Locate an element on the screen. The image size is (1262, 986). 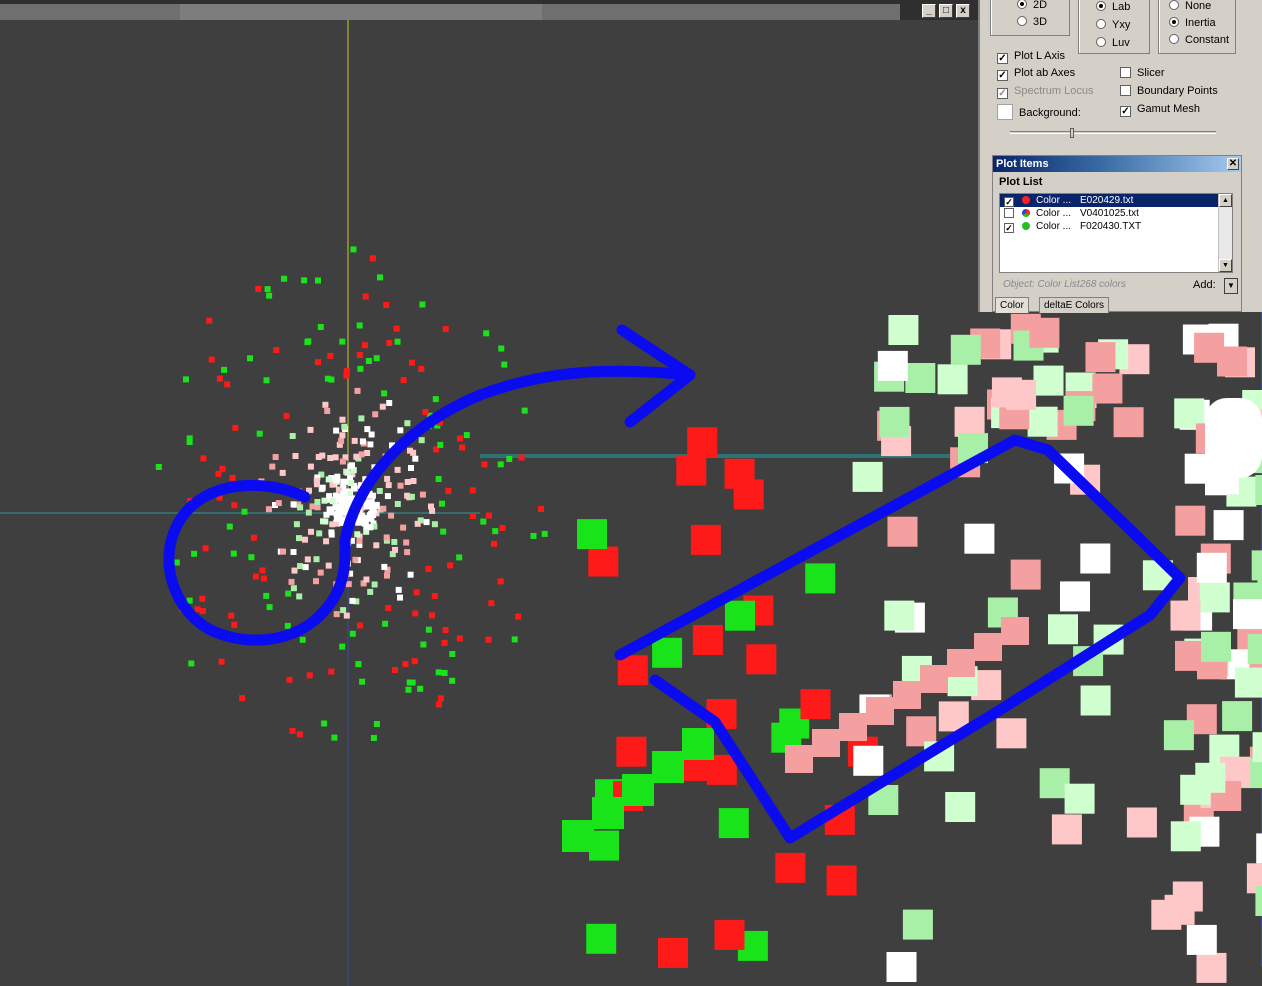
slicer-checkbox: Slicer is located at coordinates (1142, 73).